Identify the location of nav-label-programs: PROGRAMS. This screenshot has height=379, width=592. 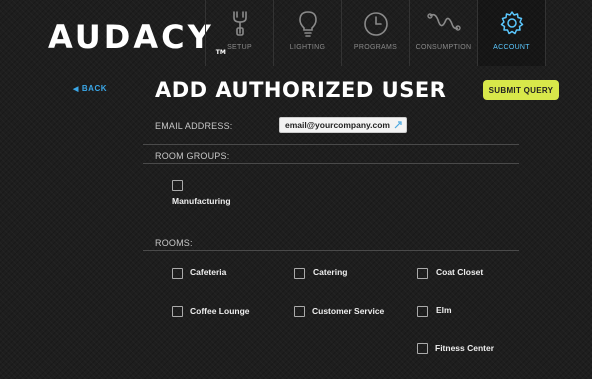
(375, 47).